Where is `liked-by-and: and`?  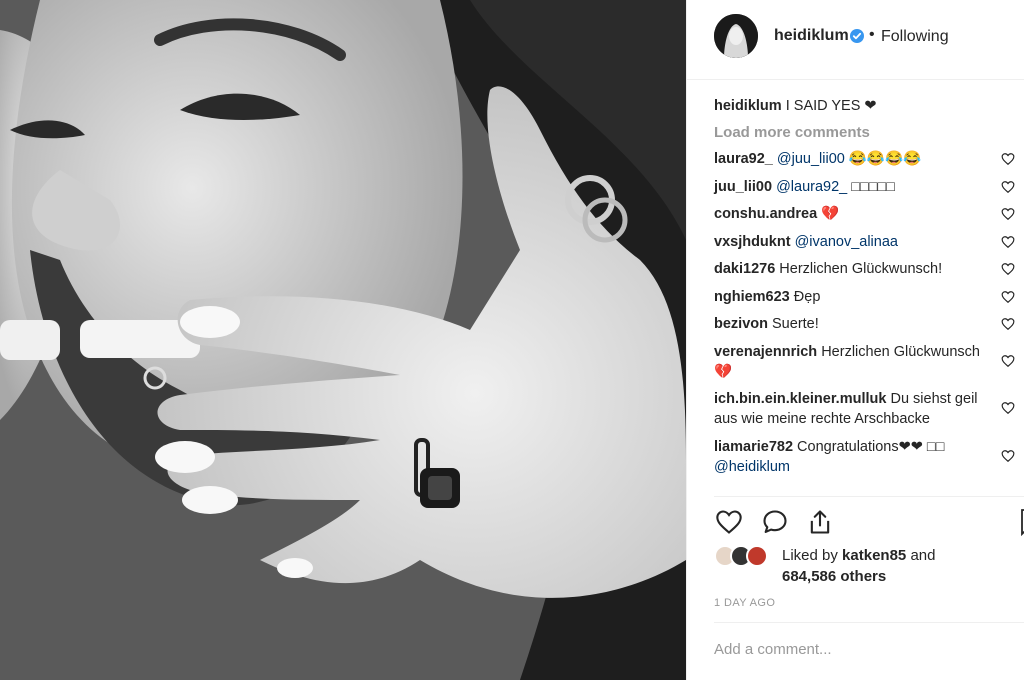
liked-by-and: and is located at coordinates (923, 555).